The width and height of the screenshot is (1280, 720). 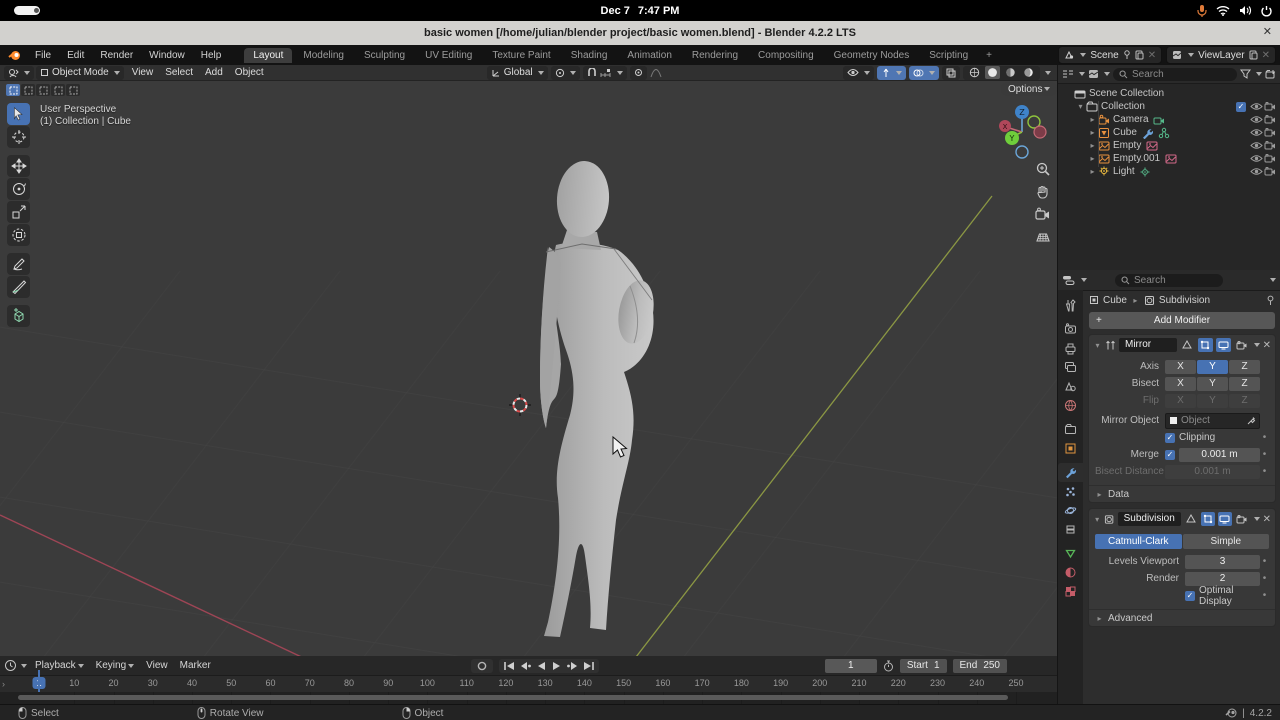 I want to click on shading-material-preview-button, so click(x=1010, y=72).